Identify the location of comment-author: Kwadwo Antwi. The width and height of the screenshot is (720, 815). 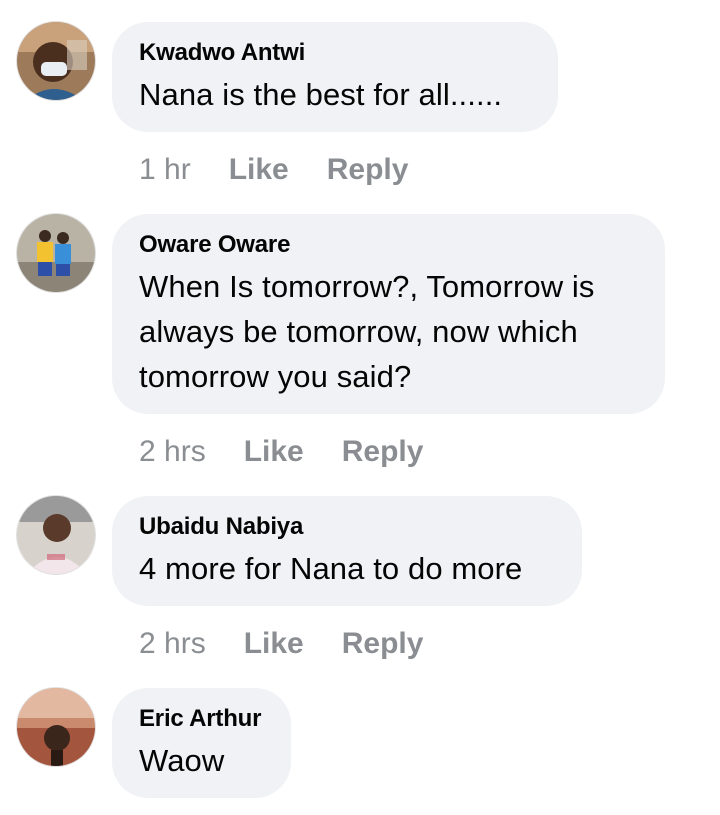
(335, 53).